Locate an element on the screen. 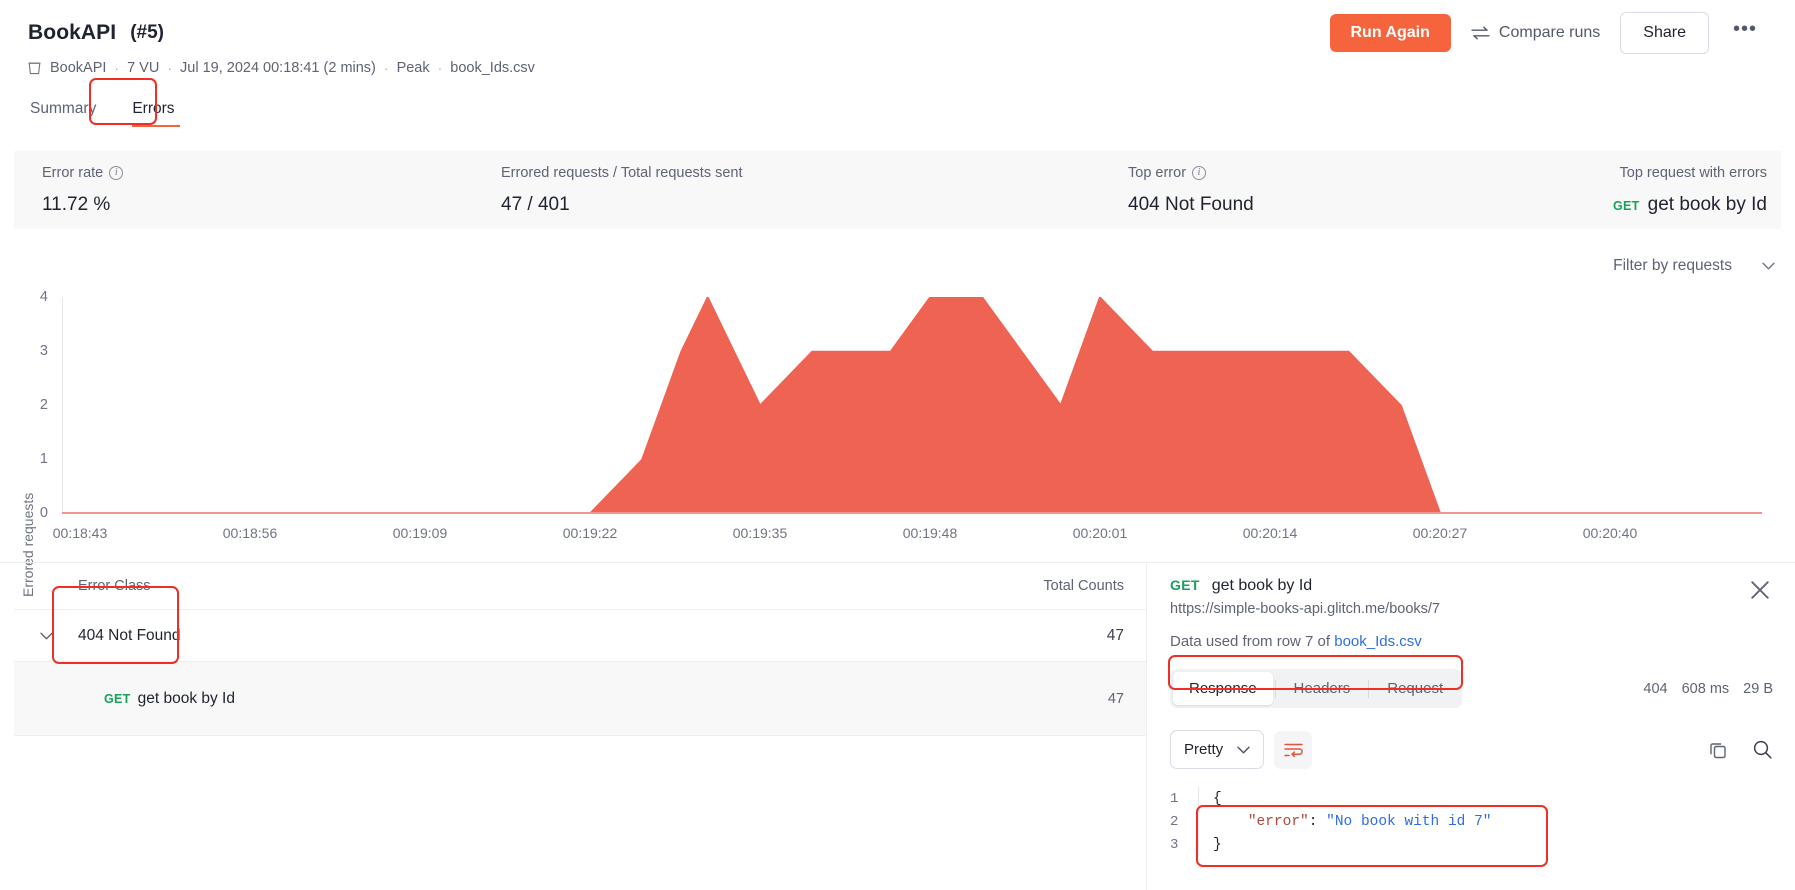 This screenshot has height=890, width=1795. meta-sep-2: · is located at coordinates (170, 68).